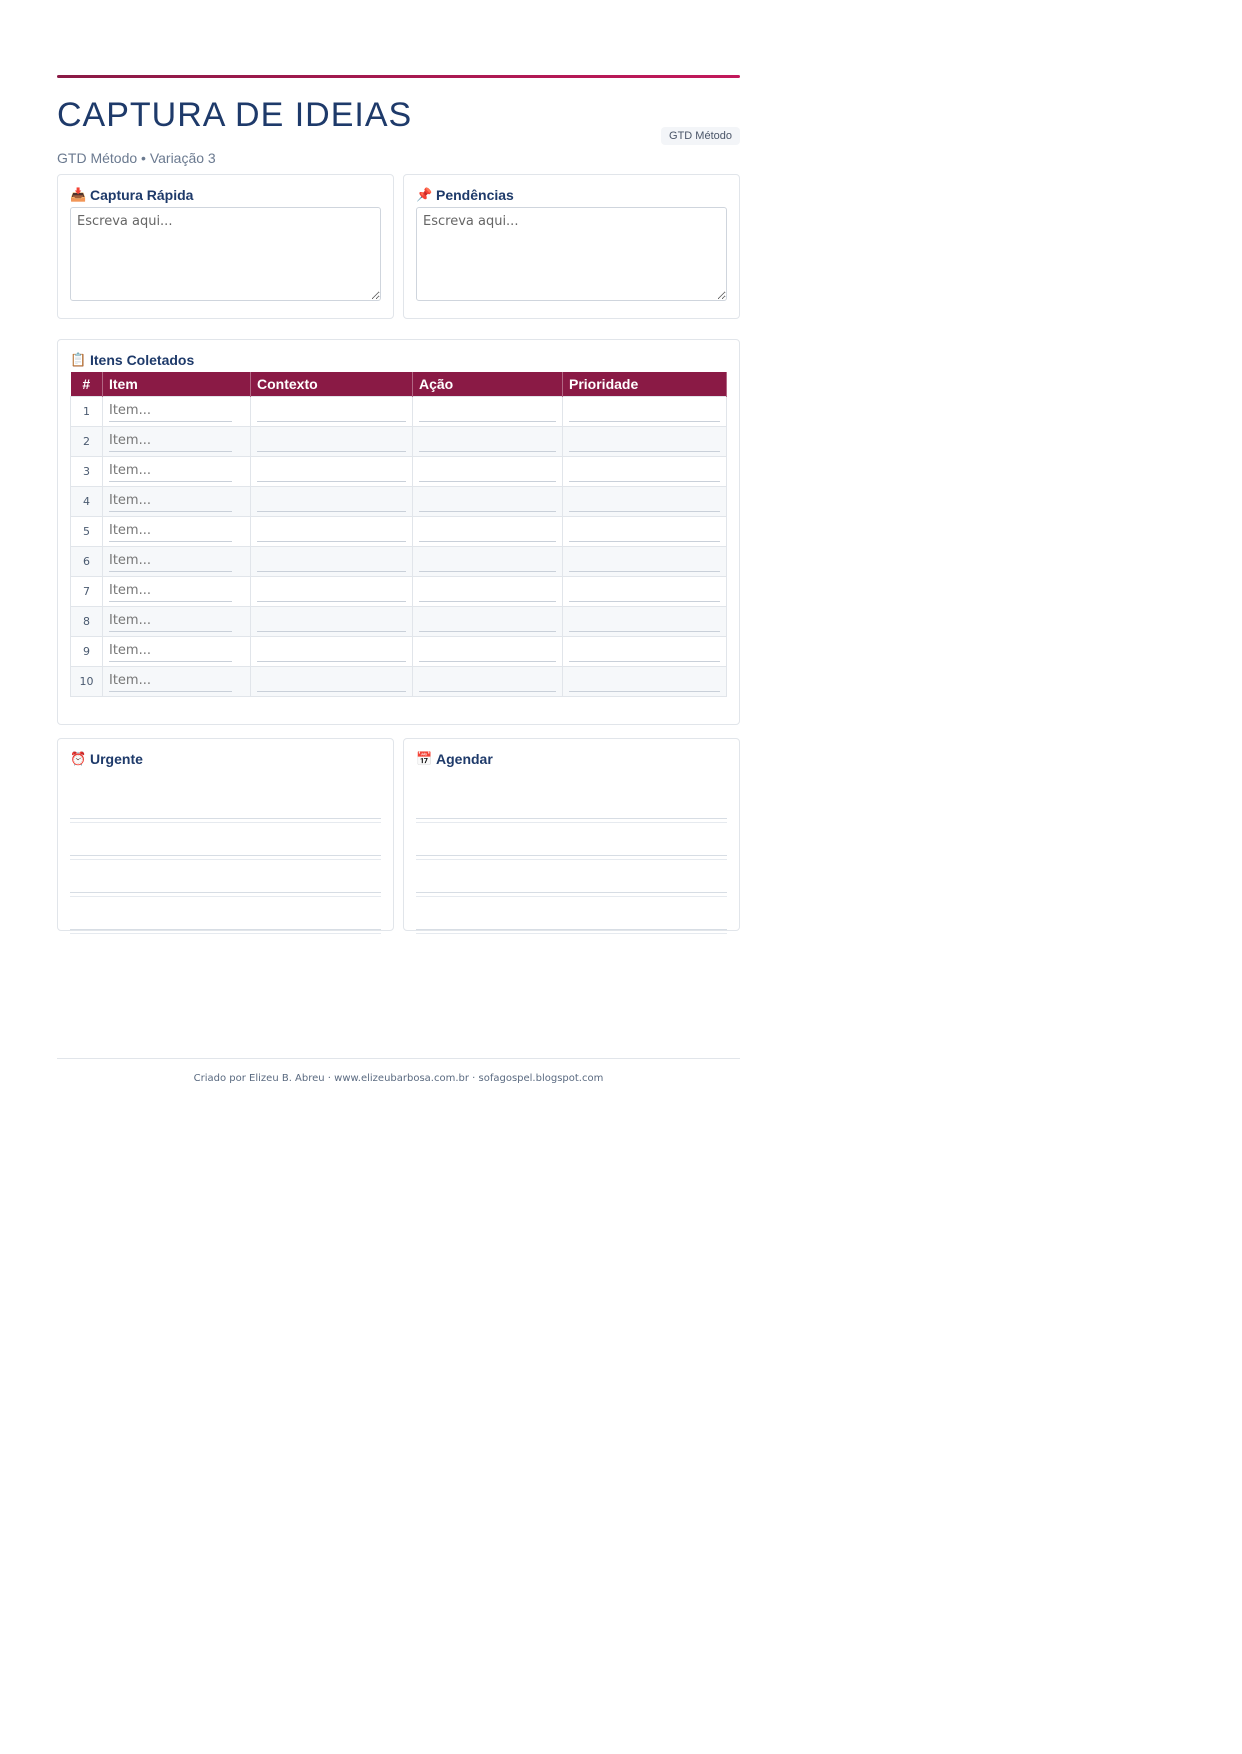 The image size is (1242, 1754). I want to click on schedule-heading: 📅 Agendar, so click(571, 759).